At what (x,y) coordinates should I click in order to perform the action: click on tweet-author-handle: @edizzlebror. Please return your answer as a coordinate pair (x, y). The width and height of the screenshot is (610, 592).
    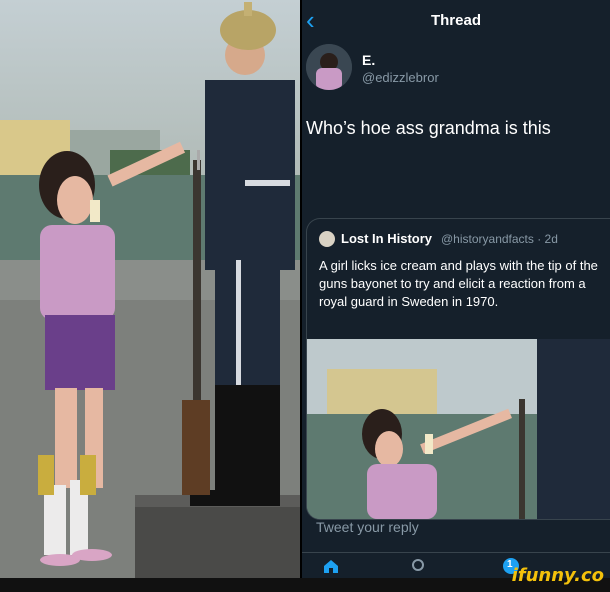
    Looking at the image, I should click on (400, 77).